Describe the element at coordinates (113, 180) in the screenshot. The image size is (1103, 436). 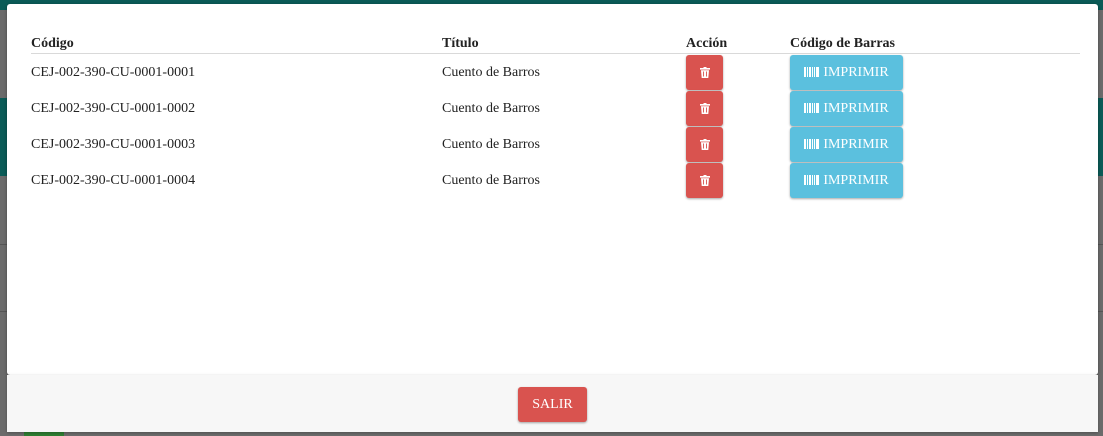
I see `item-code: CEJ-002-390-CU-0001-0004` at that location.